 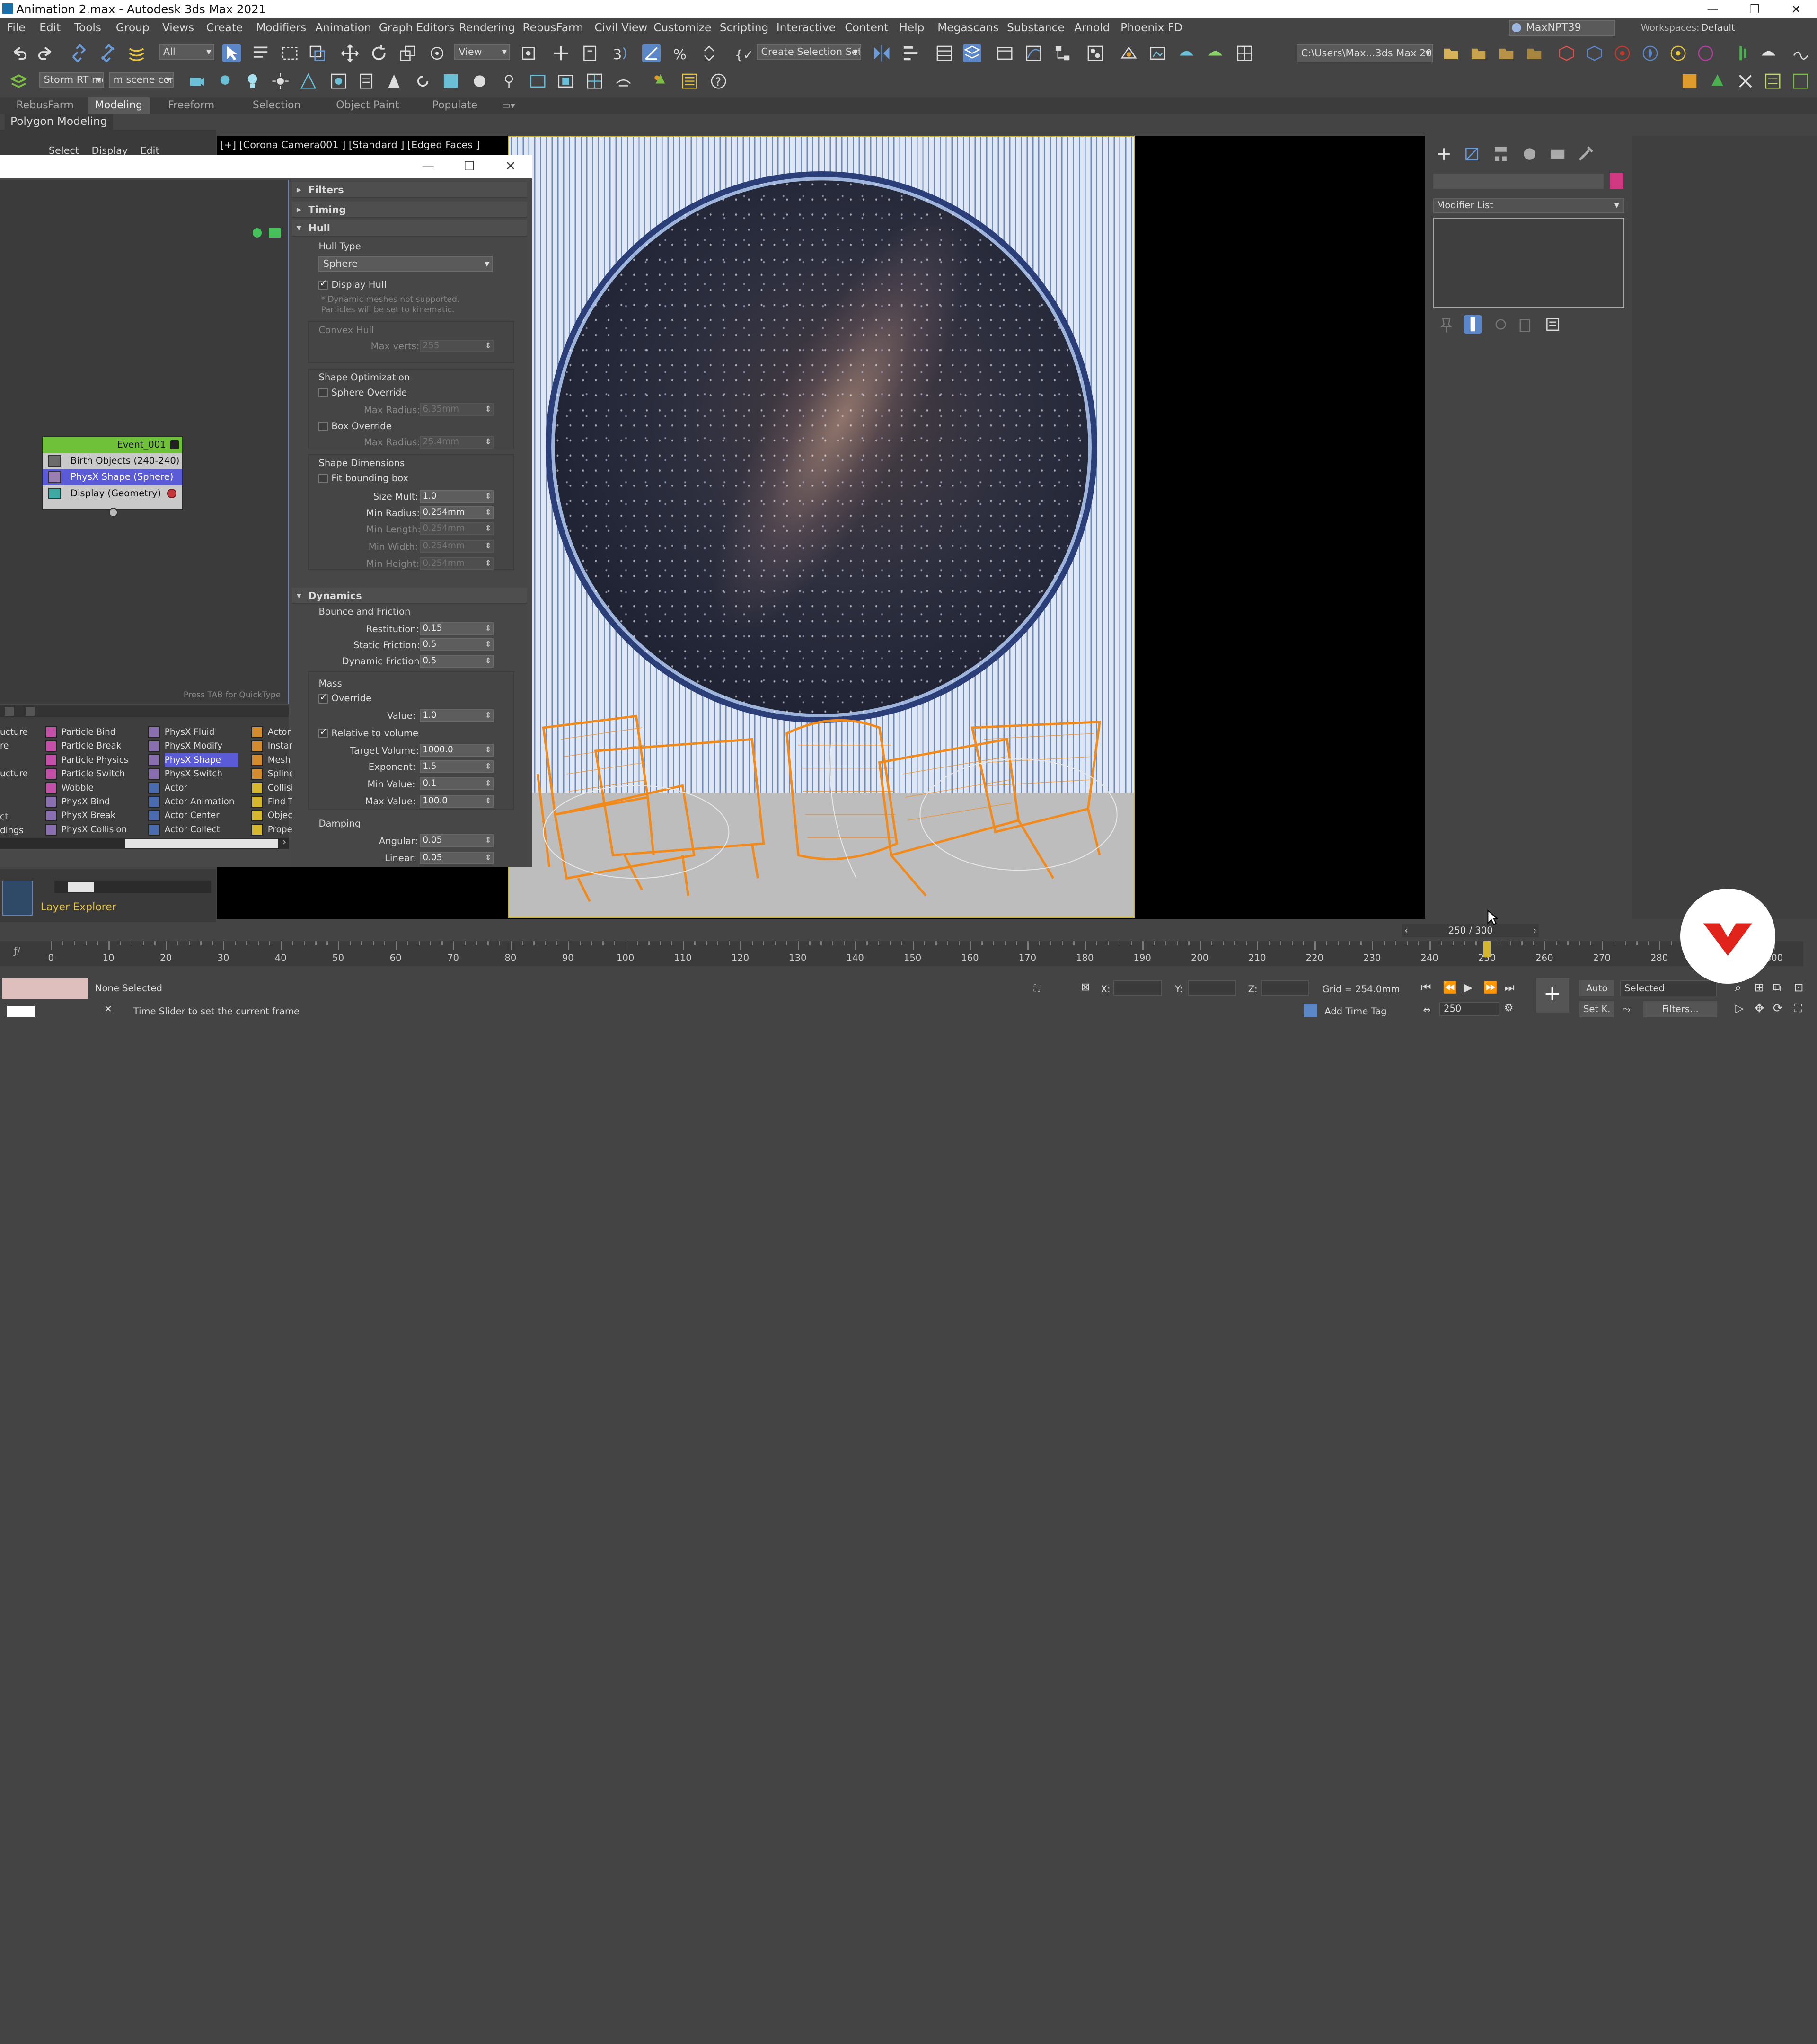 I want to click on hull-type-dropdown: Sphere, so click(x=405, y=264).